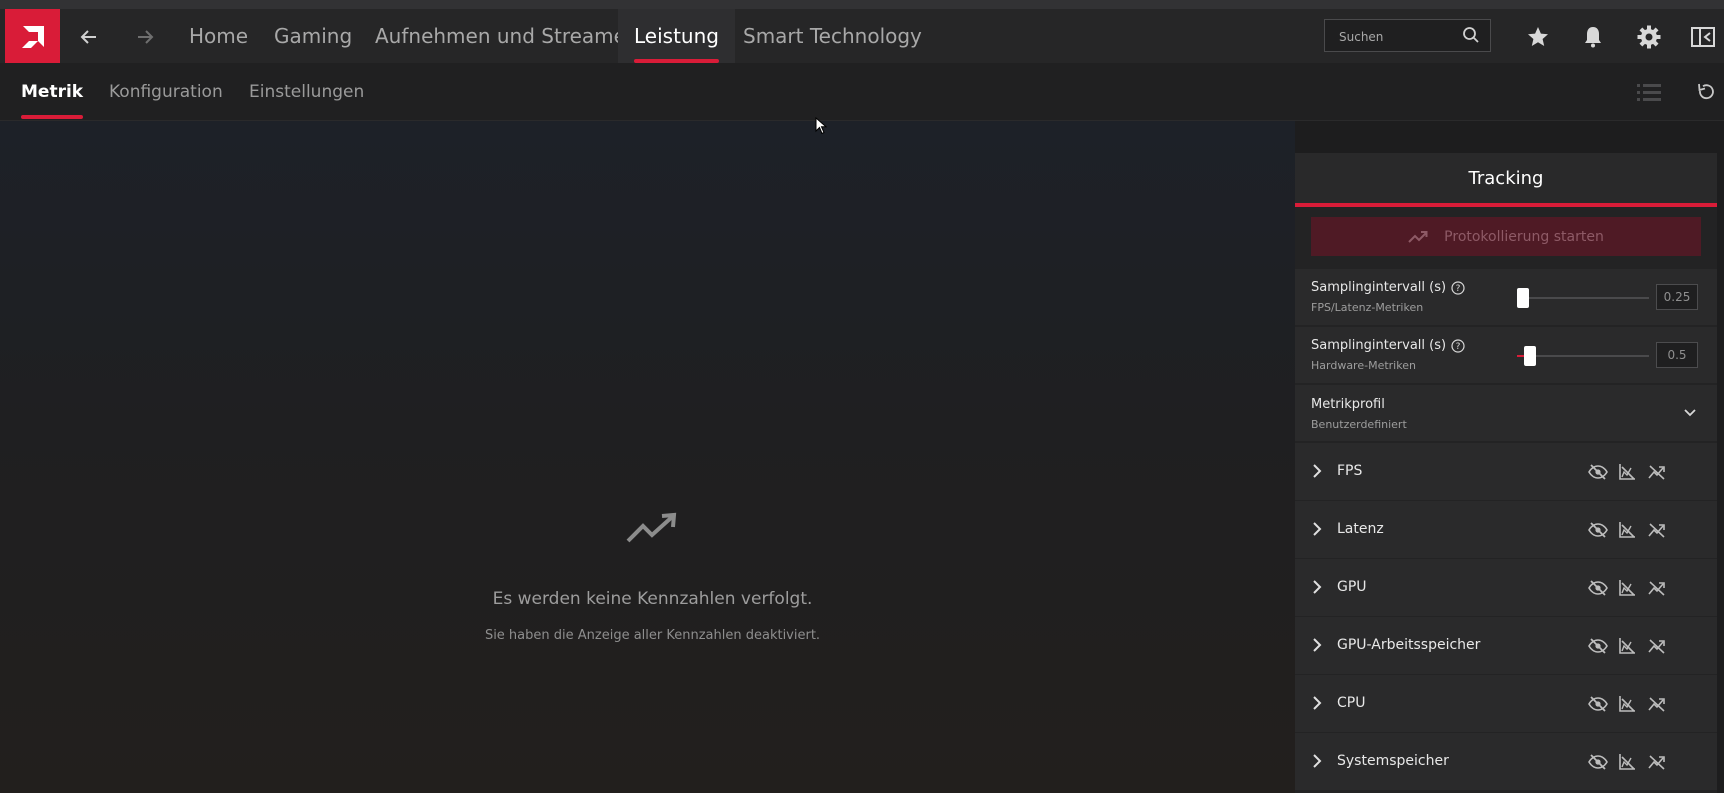  Describe the element at coordinates (507, 36) in the screenshot. I see `tab-aufnehmen-und-streamen: Aufnehmen und Streamen` at that location.